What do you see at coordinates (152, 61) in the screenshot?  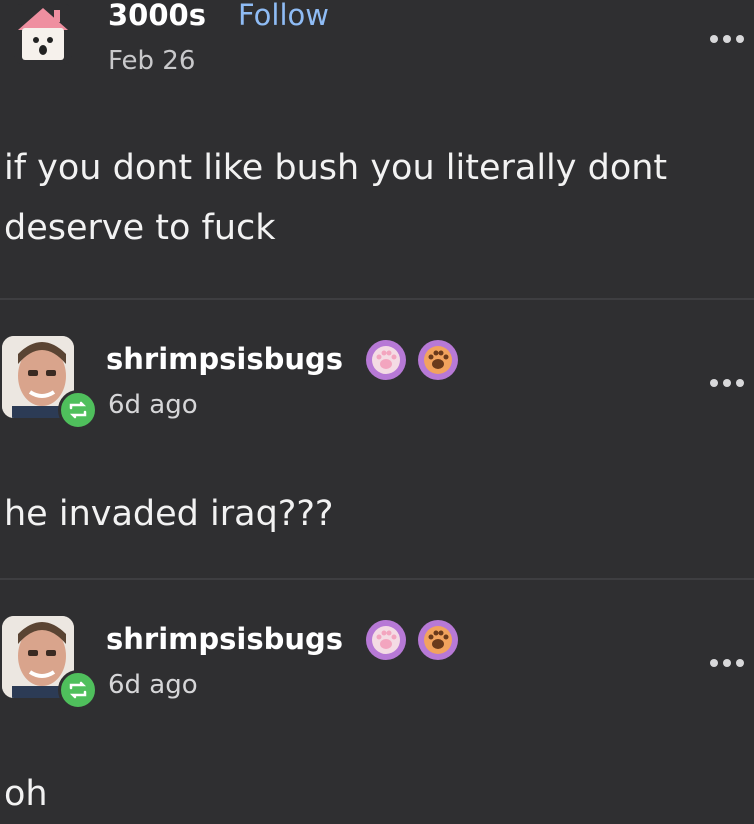 I see `post-date: Feb 26` at bounding box center [152, 61].